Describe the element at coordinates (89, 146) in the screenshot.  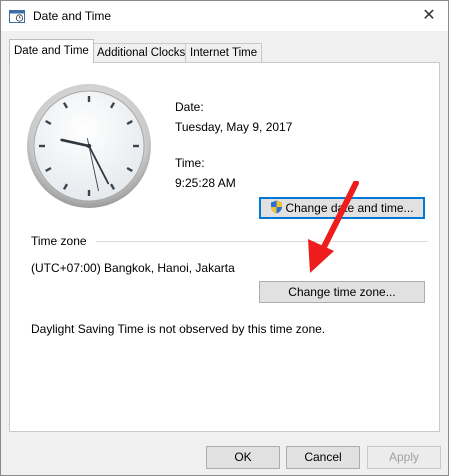
I see `analog-clock` at that location.